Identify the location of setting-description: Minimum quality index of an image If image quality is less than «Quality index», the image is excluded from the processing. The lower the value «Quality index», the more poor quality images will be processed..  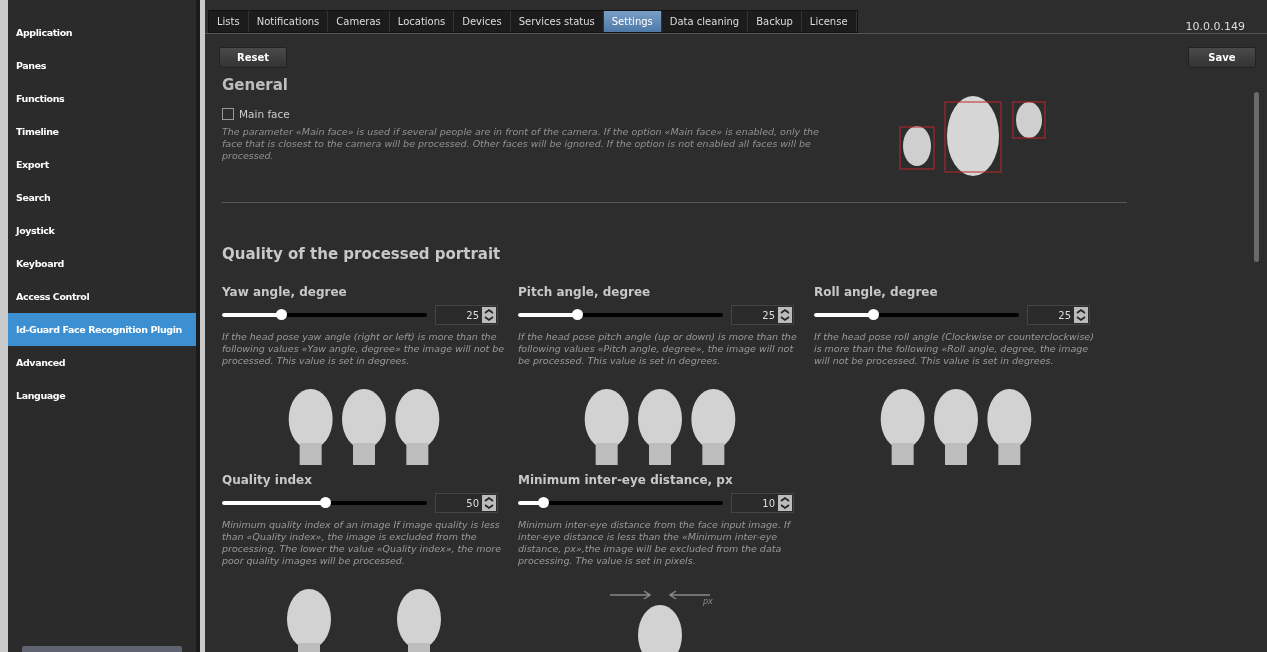
(362, 543).